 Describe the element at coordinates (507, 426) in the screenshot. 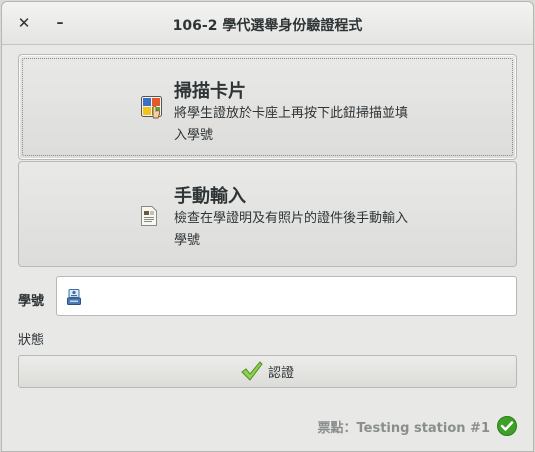

I see `check-circle-icon` at that location.